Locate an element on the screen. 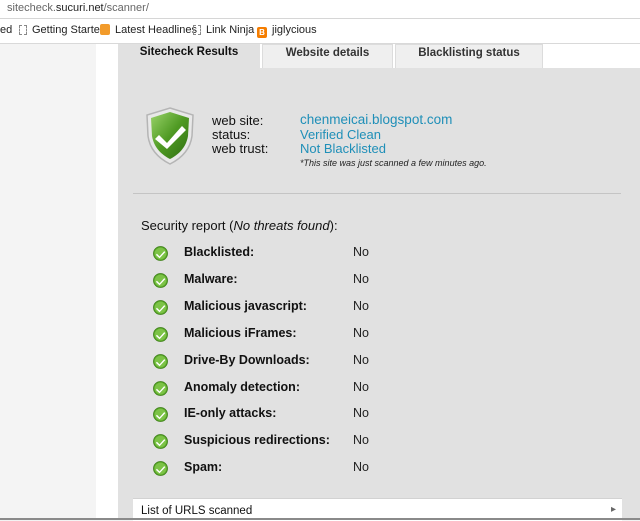 Image resolution: width=640 pixels, height=521 pixels. report-row-label: Blacklisted: is located at coordinates (219, 252).